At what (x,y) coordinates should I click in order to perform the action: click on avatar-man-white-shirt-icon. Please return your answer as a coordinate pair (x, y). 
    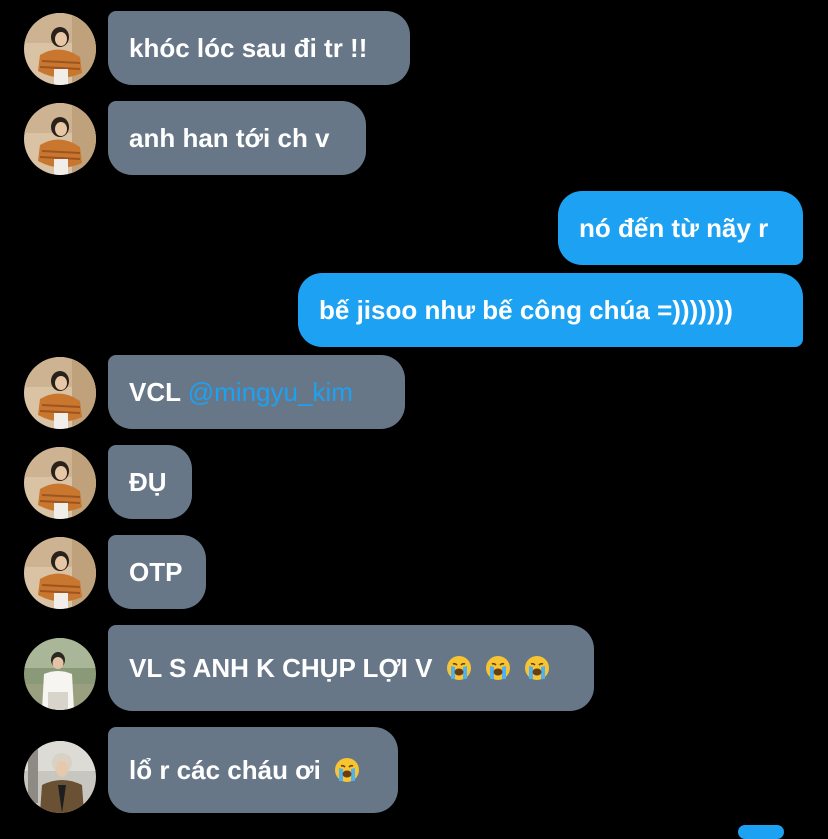
    Looking at the image, I should click on (60, 674).